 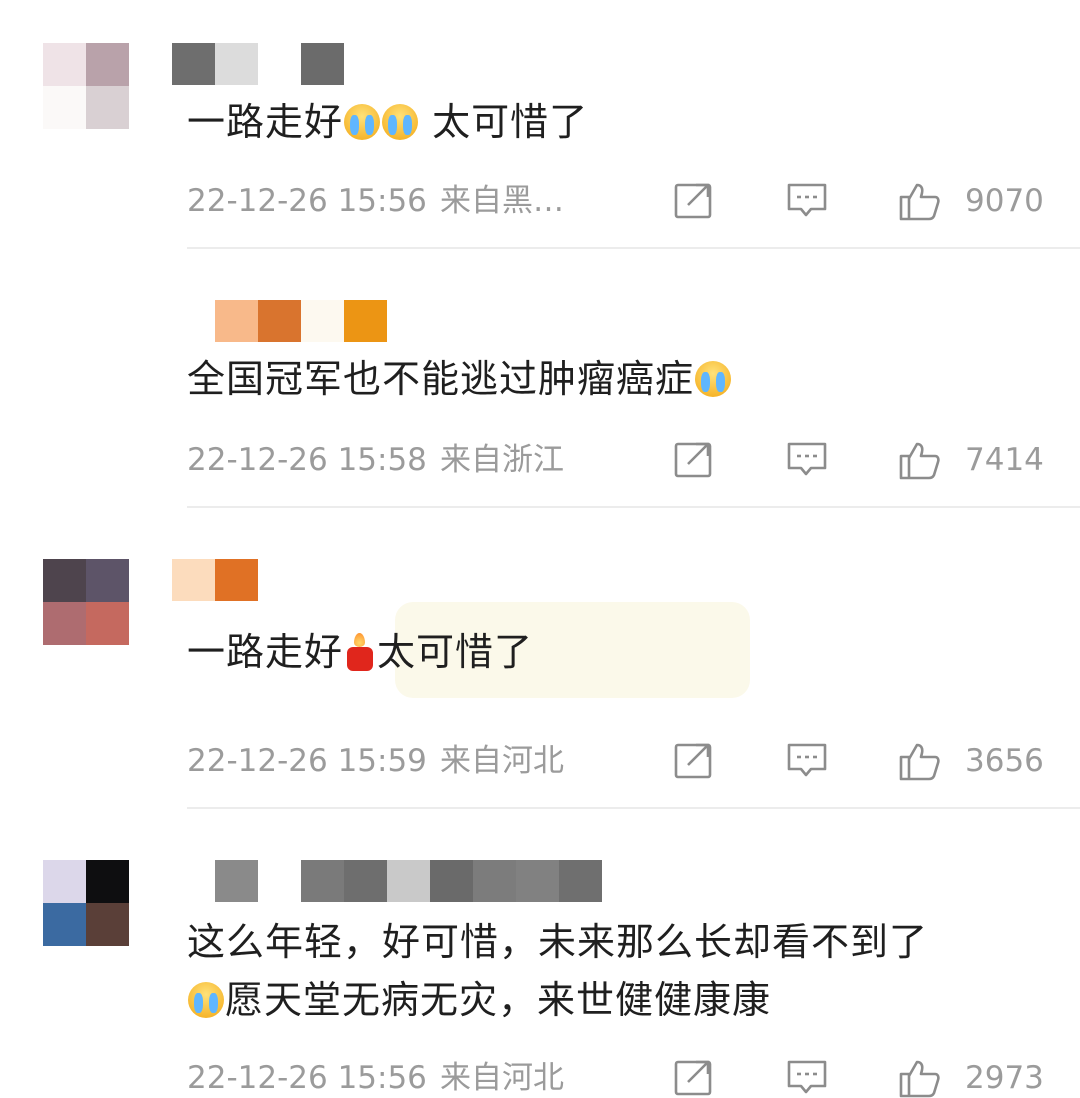 What do you see at coordinates (1004, 201) in the screenshot?
I see `like-count: 9070` at bounding box center [1004, 201].